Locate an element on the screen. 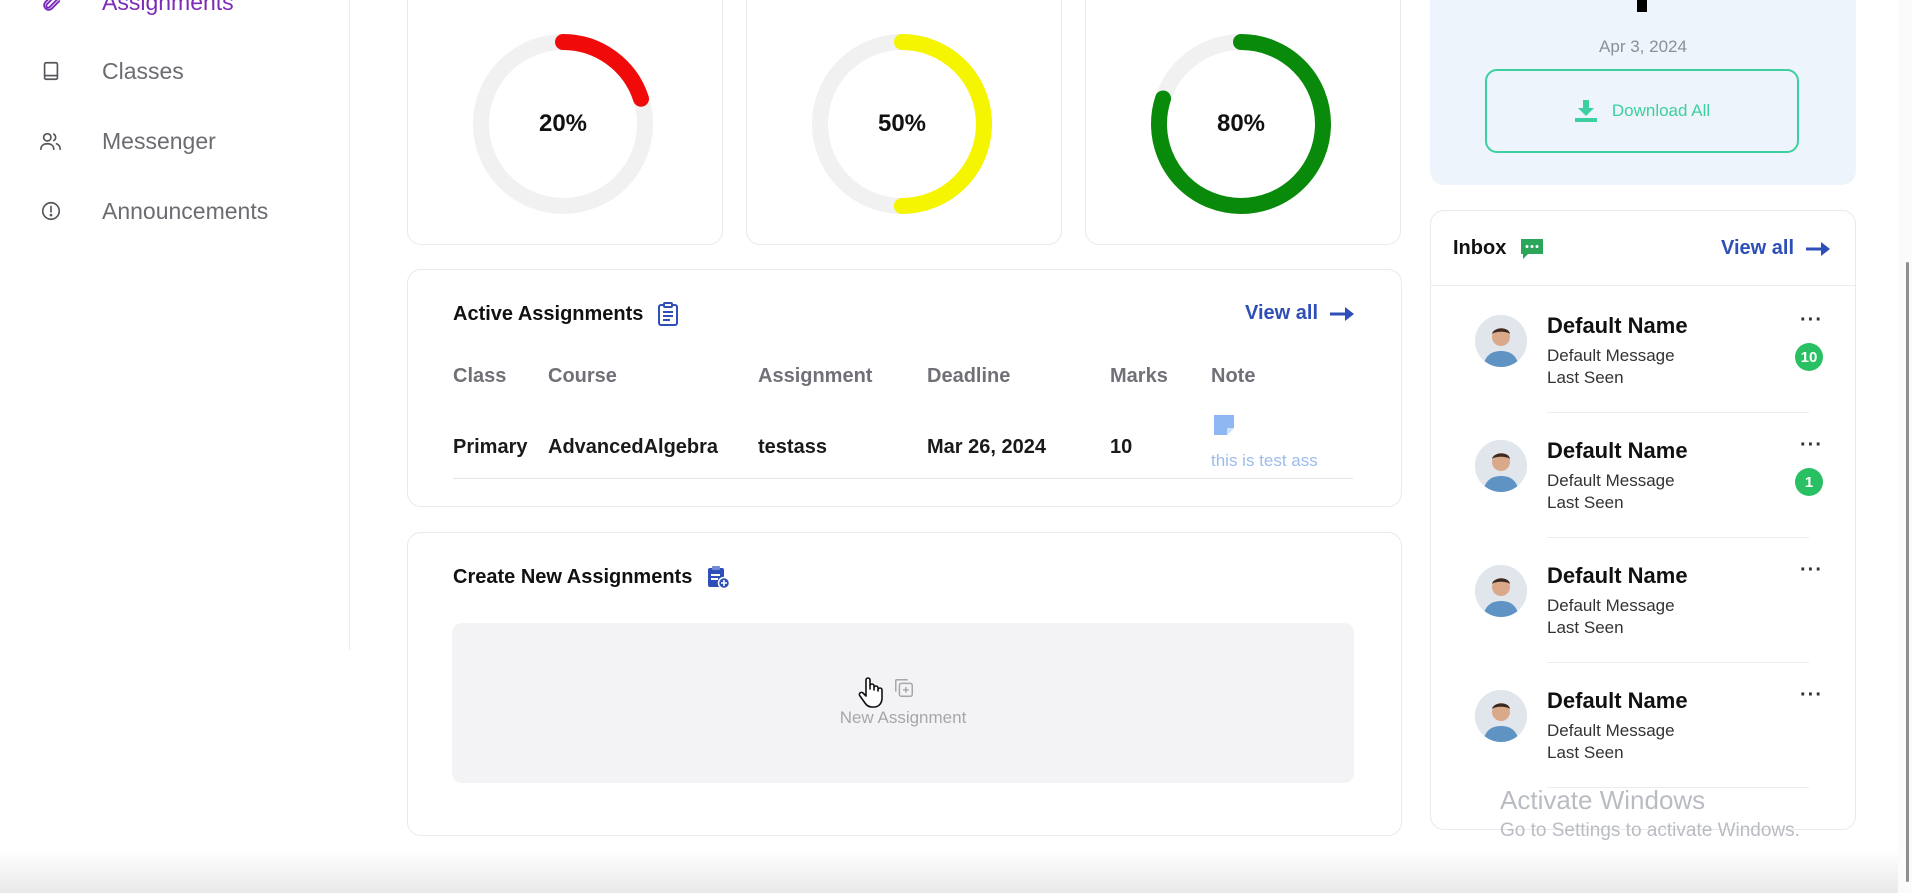 Image resolution: width=1912 pixels, height=893 pixels. progress-donut: 80% is located at coordinates (1241, 124).